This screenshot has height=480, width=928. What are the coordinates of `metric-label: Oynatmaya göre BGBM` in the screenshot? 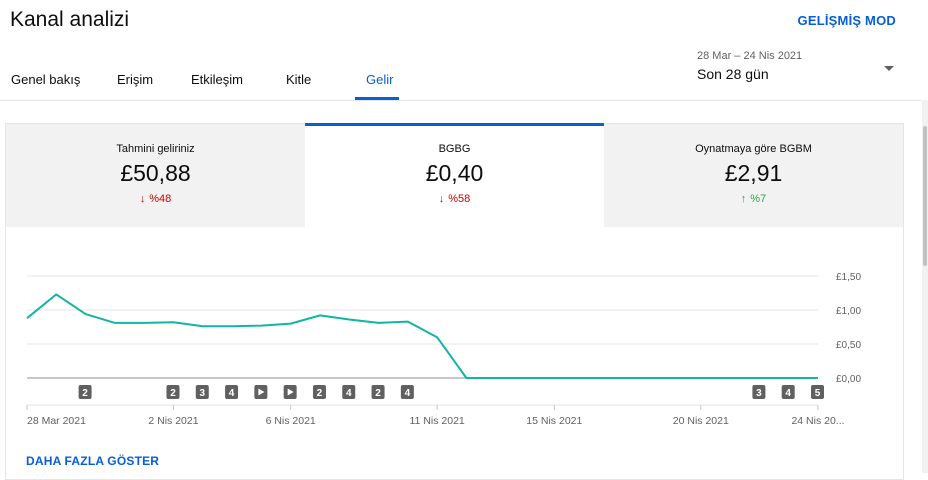 It's located at (753, 149).